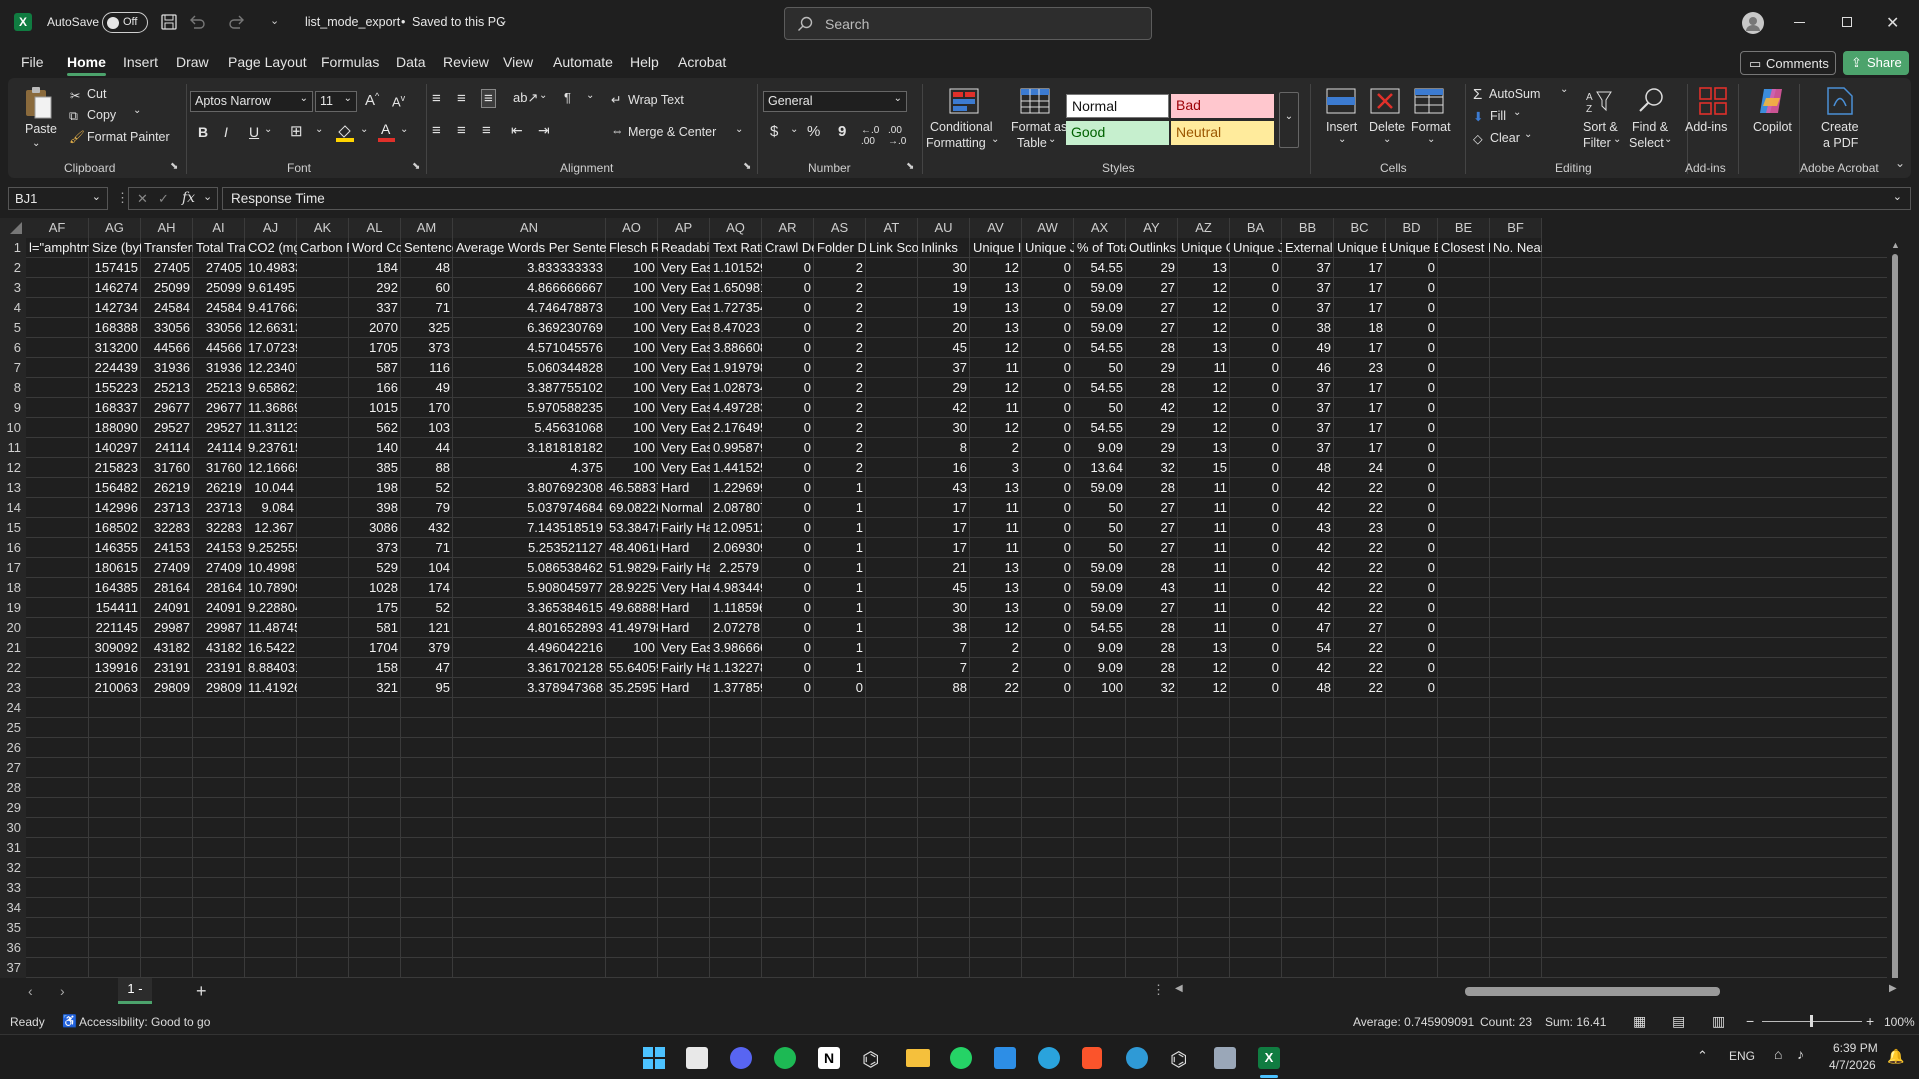  Describe the element at coordinates (736, 548) in the screenshot. I see `table-cell: 2.069309` at that location.